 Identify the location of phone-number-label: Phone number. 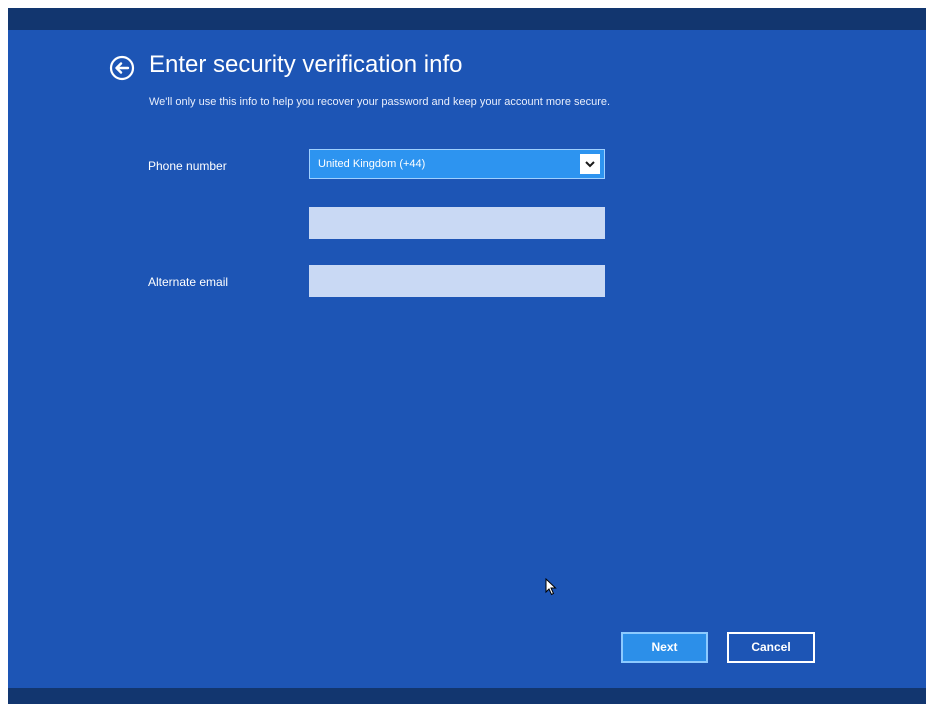
(187, 166).